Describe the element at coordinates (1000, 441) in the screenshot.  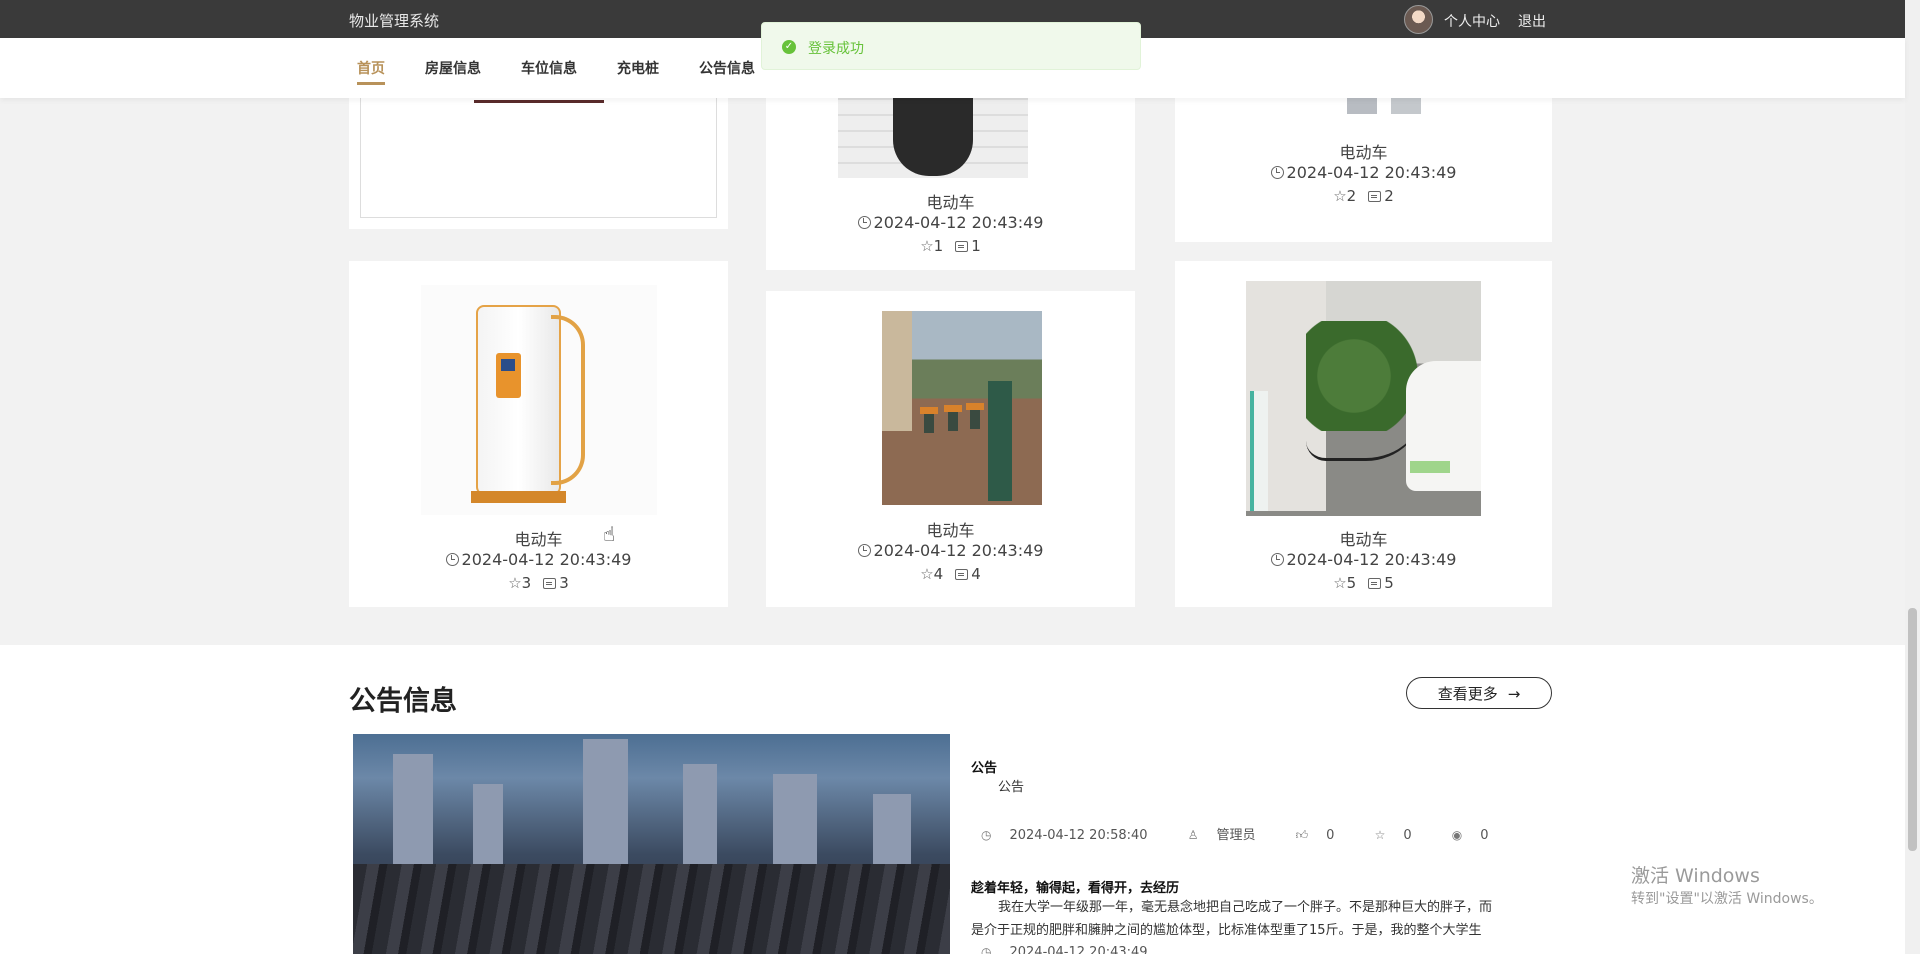
I see `charging-pillar` at that location.